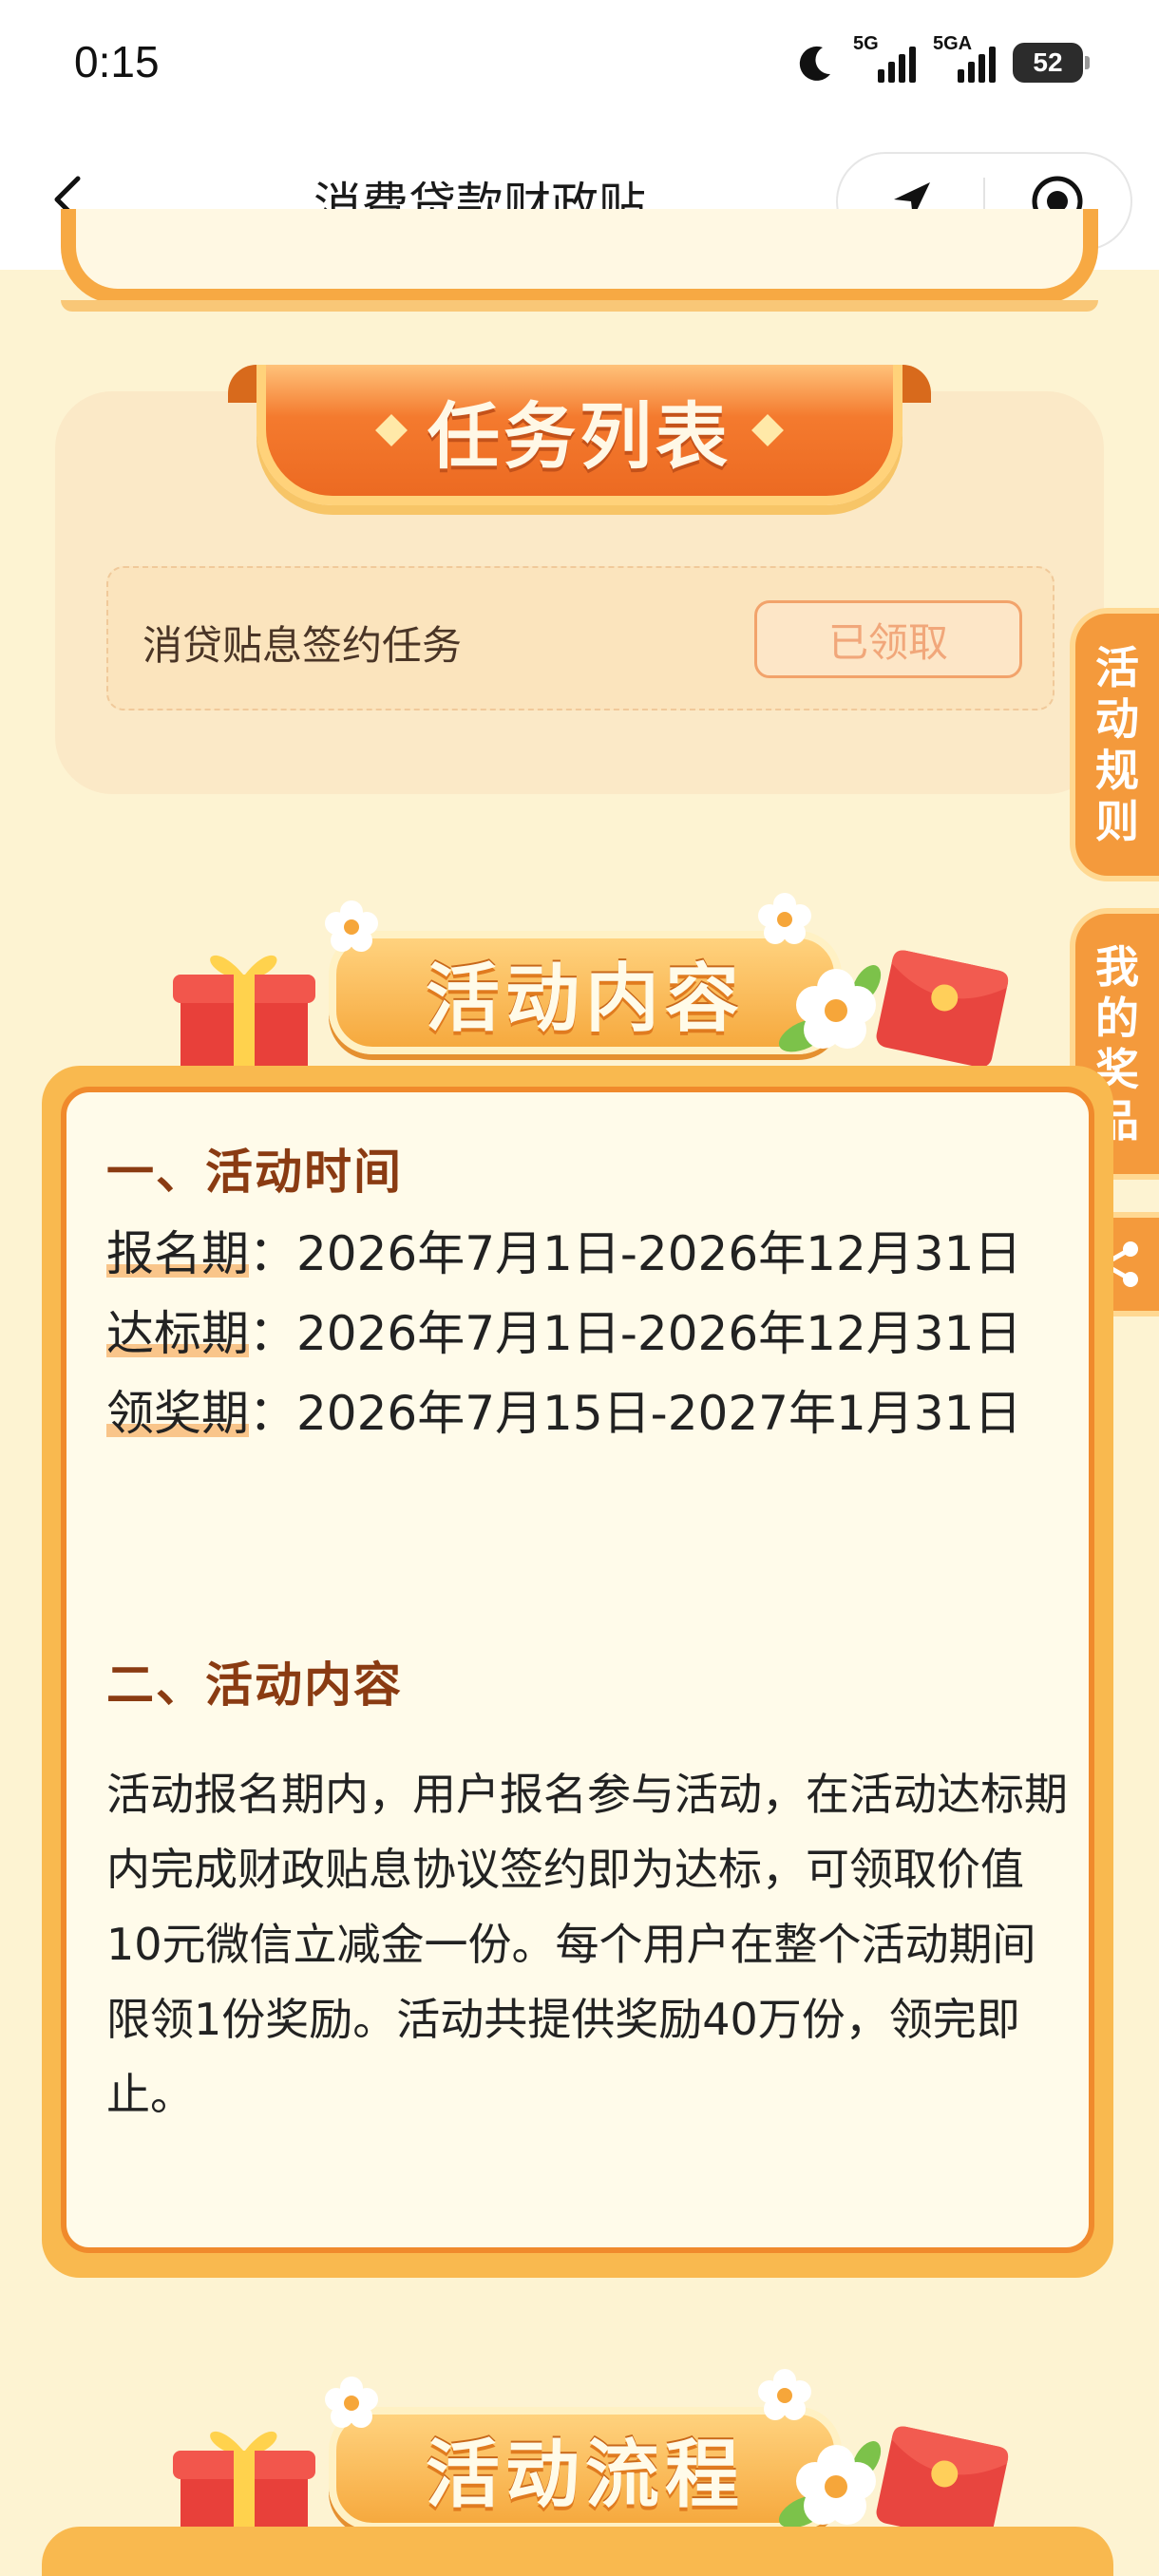 The image size is (1159, 2576). What do you see at coordinates (1117, 667) in the screenshot?
I see `rules-char: 活` at bounding box center [1117, 667].